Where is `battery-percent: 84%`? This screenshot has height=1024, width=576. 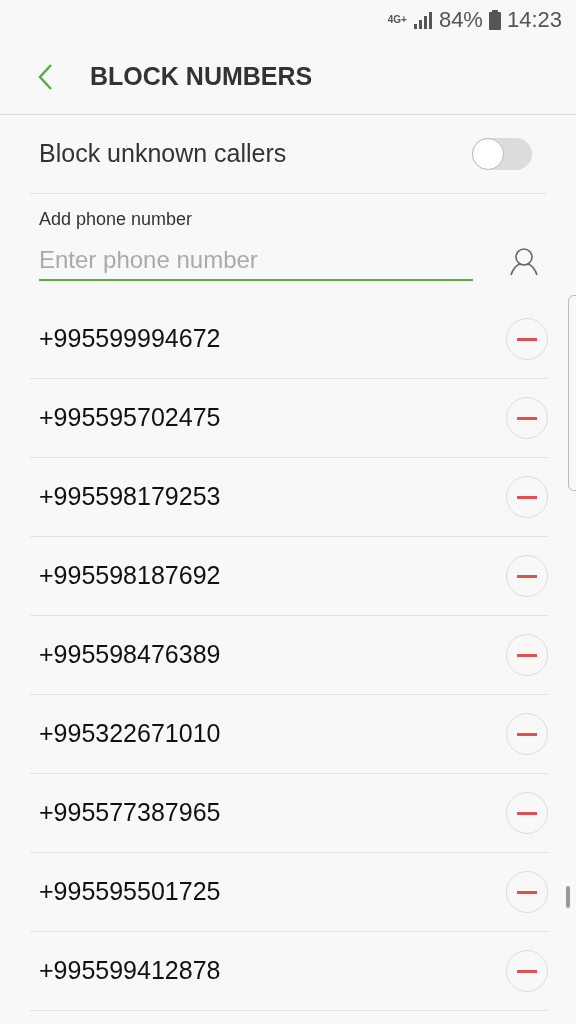
battery-percent: 84% is located at coordinates (460, 20).